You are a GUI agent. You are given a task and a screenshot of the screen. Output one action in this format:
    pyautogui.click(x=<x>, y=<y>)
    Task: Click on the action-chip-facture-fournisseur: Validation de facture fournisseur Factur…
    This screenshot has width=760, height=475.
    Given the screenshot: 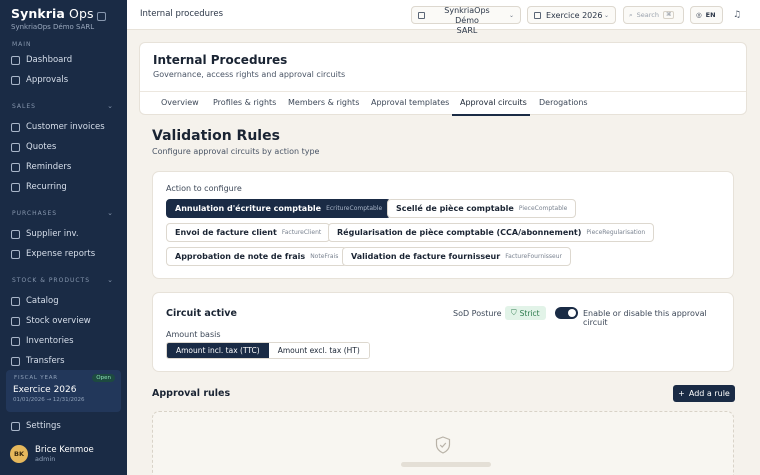 What is the action you would take?
    pyautogui.click(x=456, y=256)
    